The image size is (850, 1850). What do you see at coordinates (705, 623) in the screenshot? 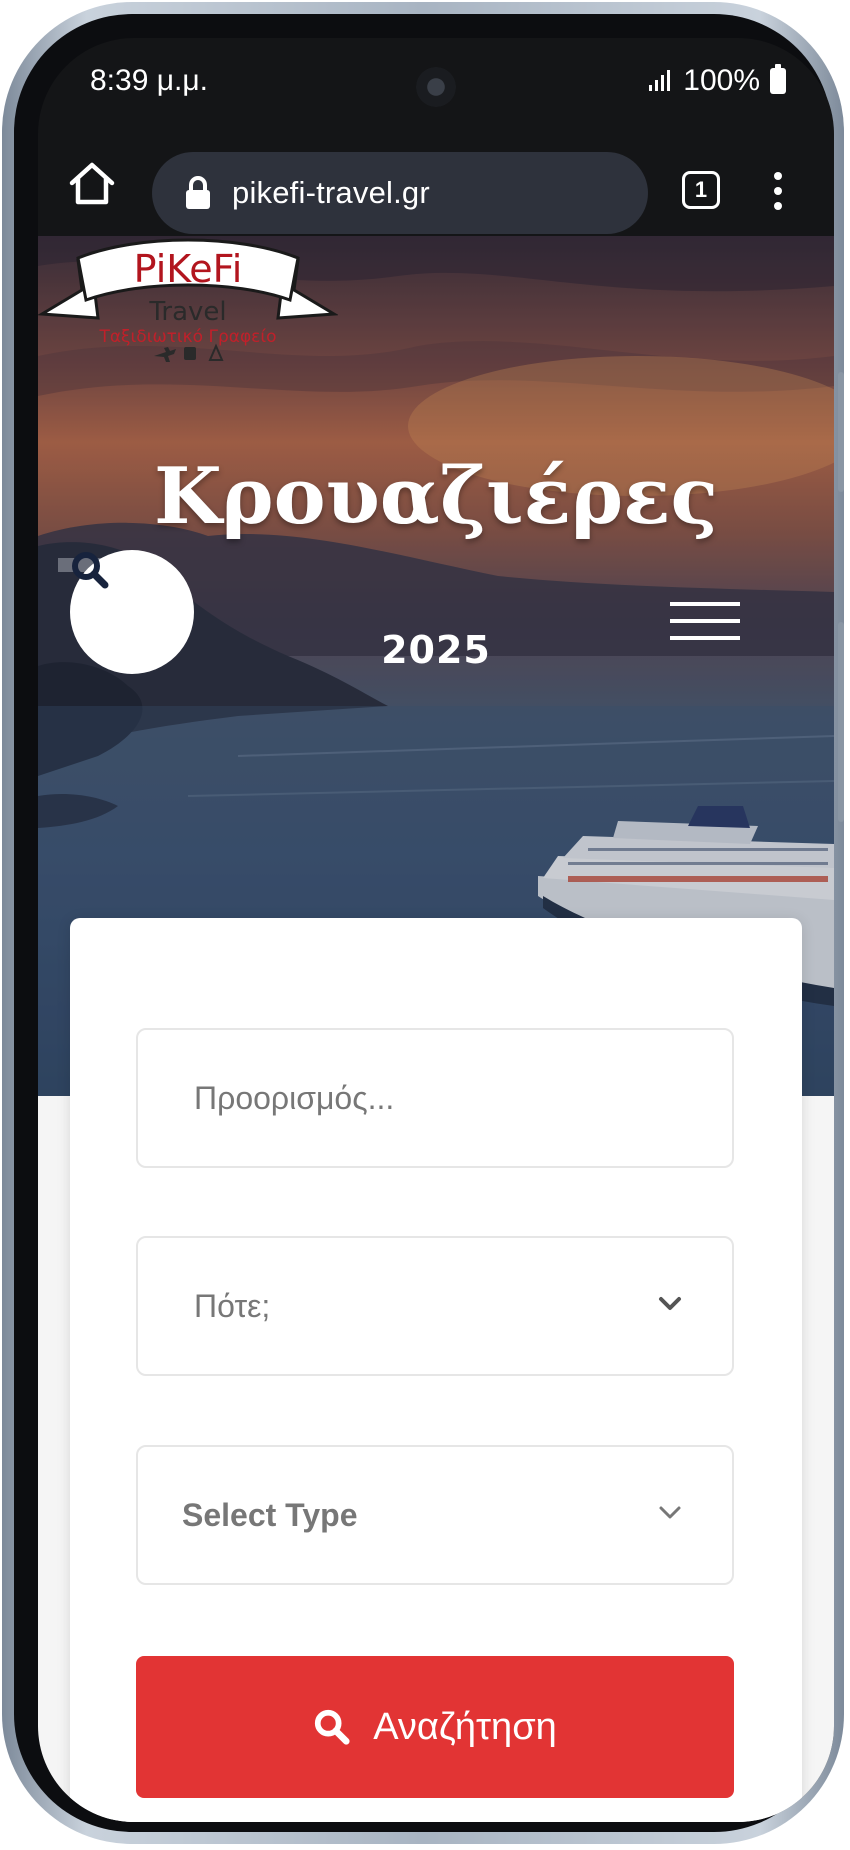
I see `hamburger-menu-icon` at bounding box center [705, 623].